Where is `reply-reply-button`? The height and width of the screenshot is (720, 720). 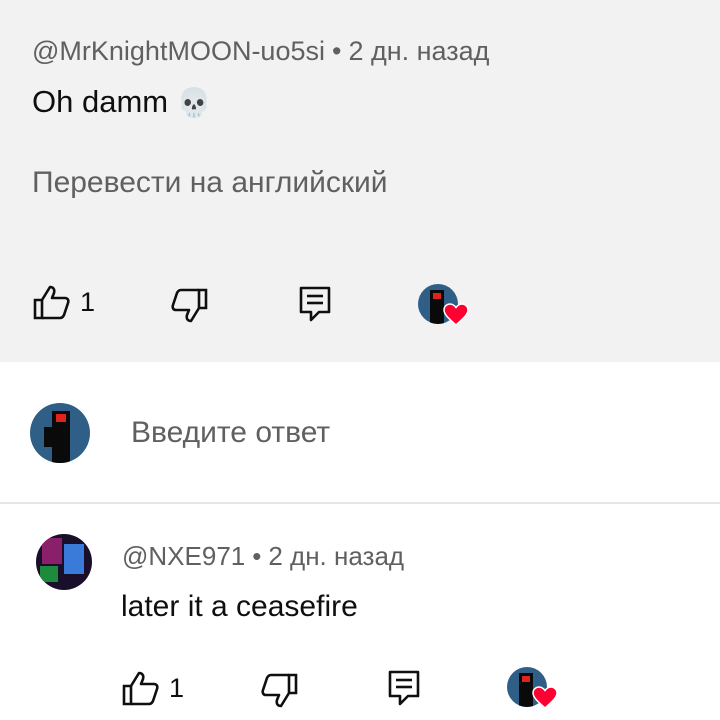 reply-reply-button is located at coordinates (404, 688).